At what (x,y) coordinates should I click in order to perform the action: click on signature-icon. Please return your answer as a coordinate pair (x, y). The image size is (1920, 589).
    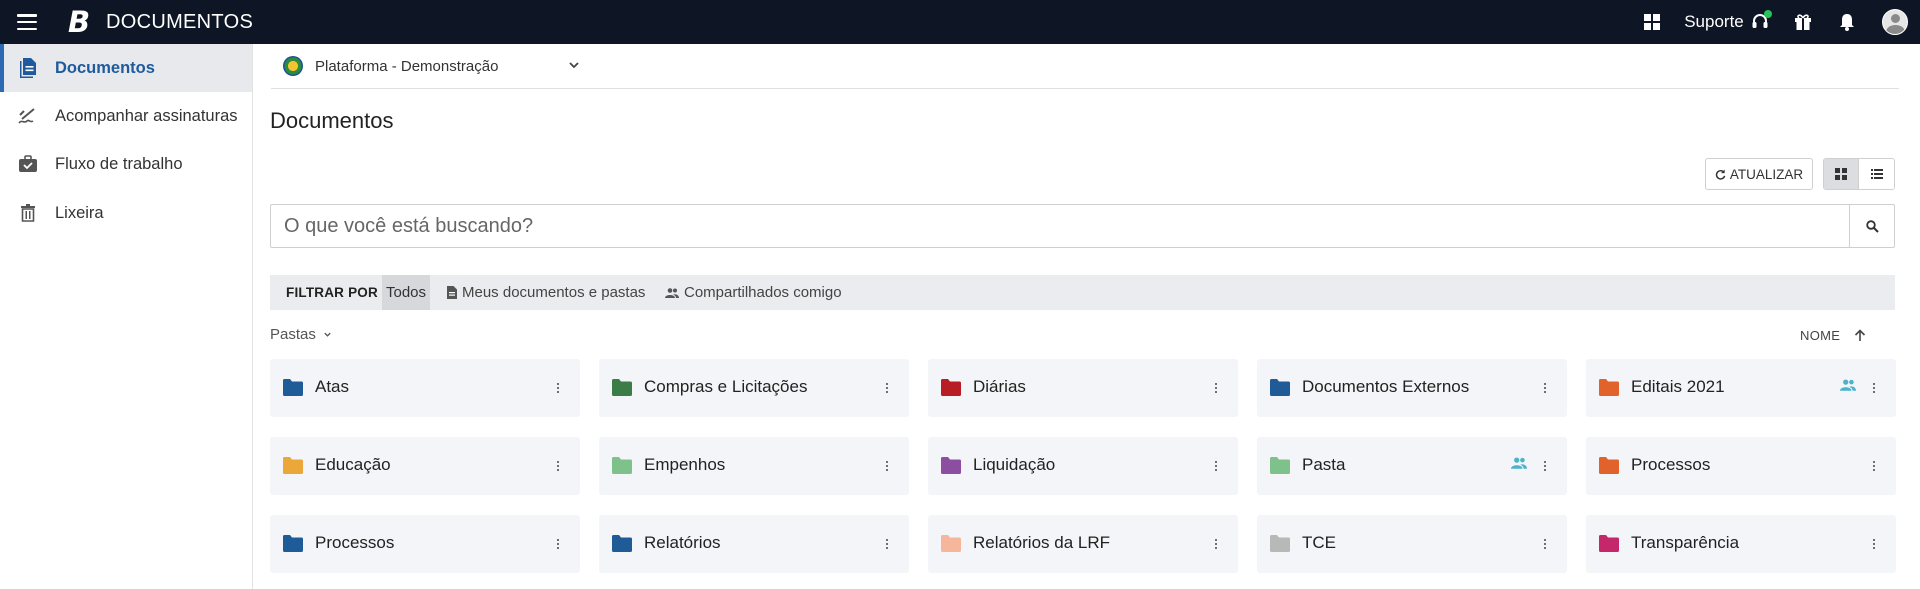
    Looking at the image, I should click on (28, 116).